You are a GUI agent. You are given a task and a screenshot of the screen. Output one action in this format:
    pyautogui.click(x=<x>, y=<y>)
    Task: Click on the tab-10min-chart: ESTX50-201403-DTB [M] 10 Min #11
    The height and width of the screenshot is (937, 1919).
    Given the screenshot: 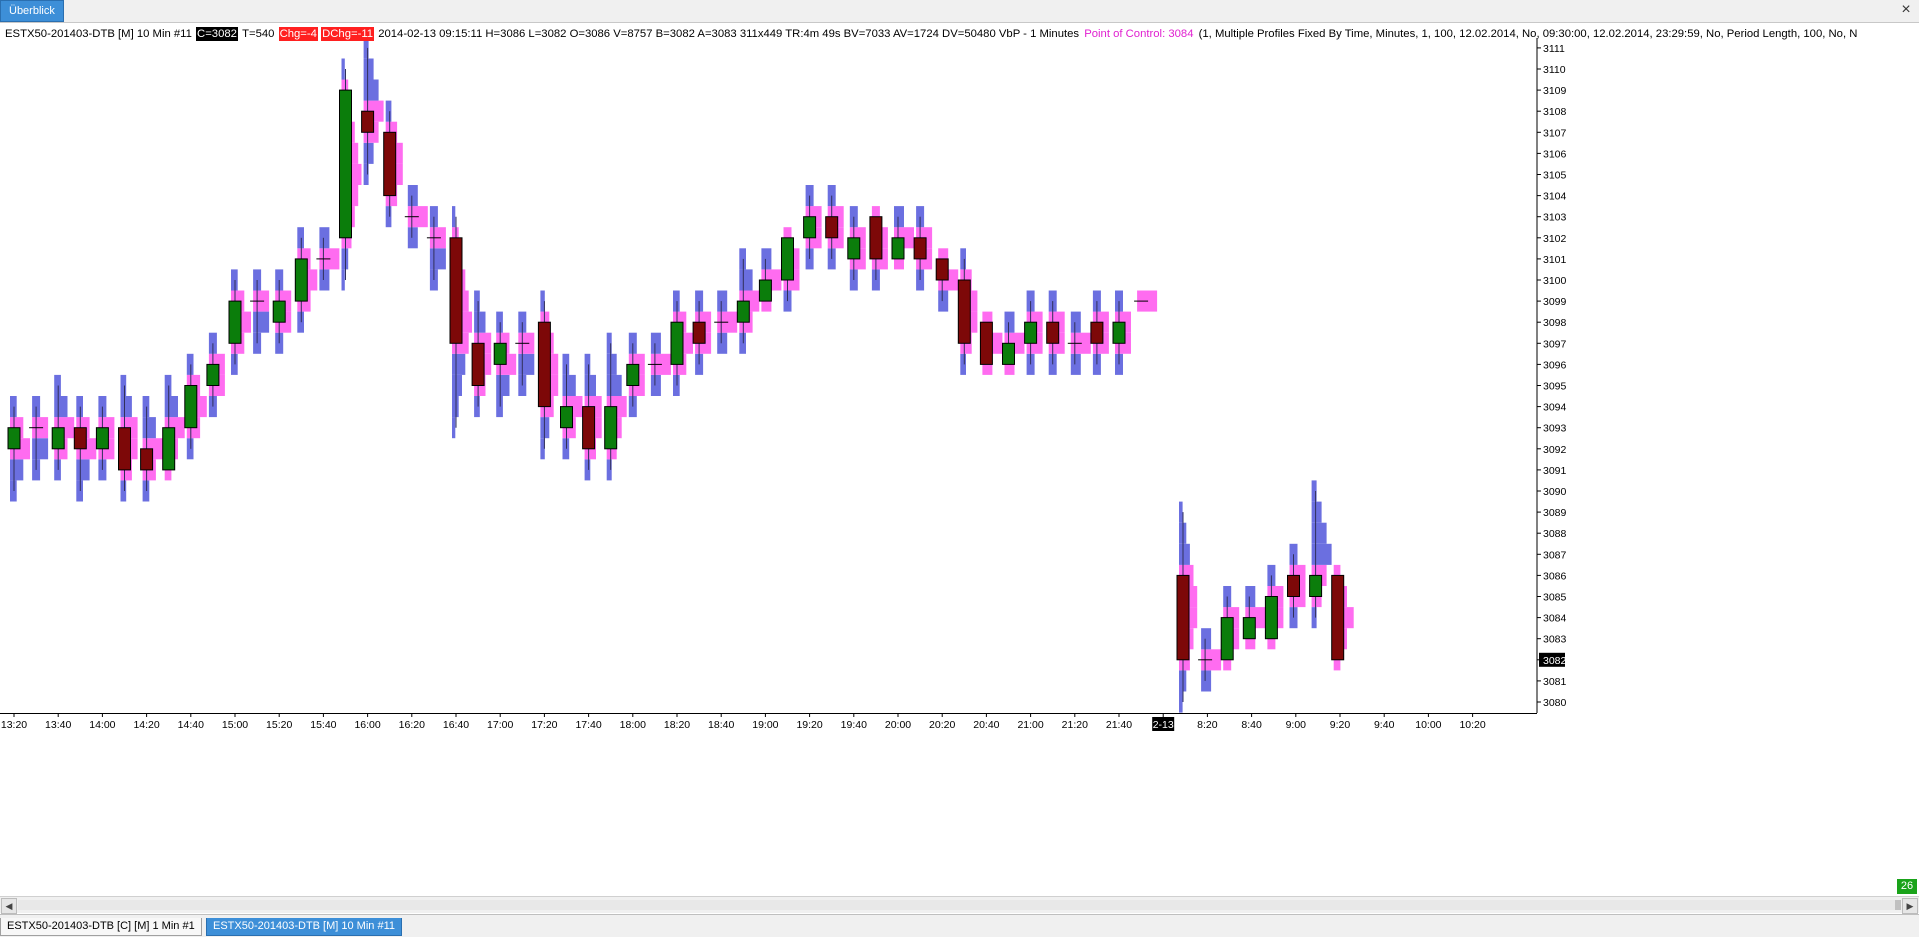 What is the action you would take?
    pyautogui.click(x=304, y=927)
    